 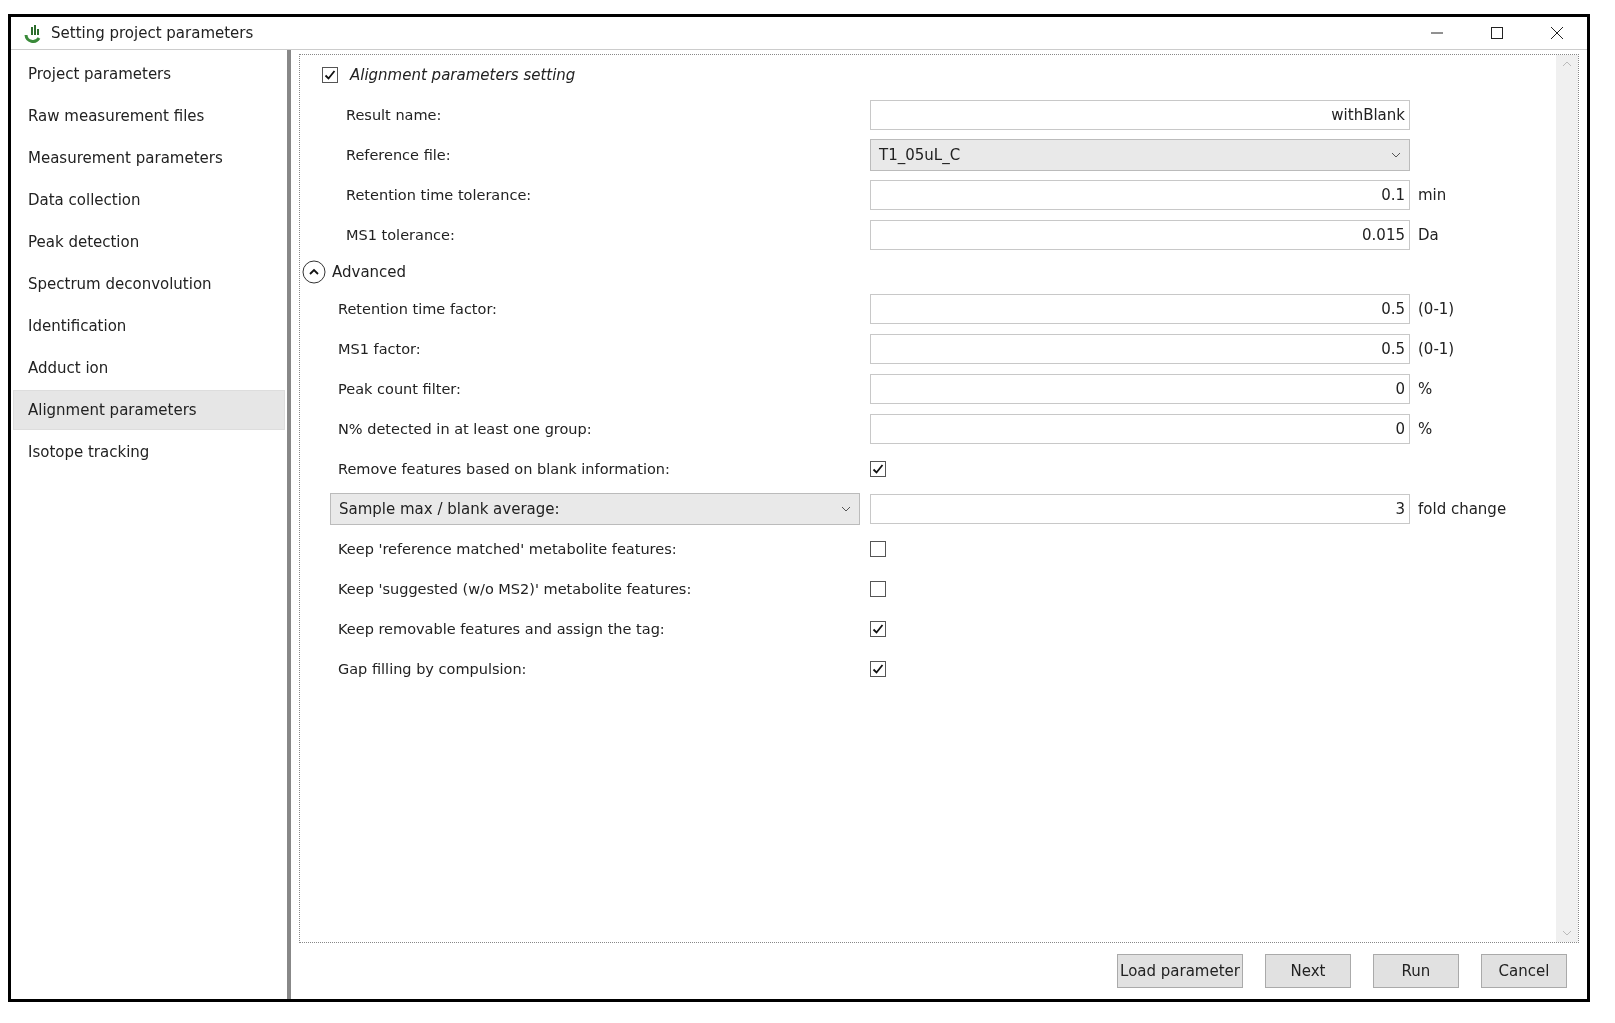 I want to click on dialog-button: Next, so click(x=1308, y=971).